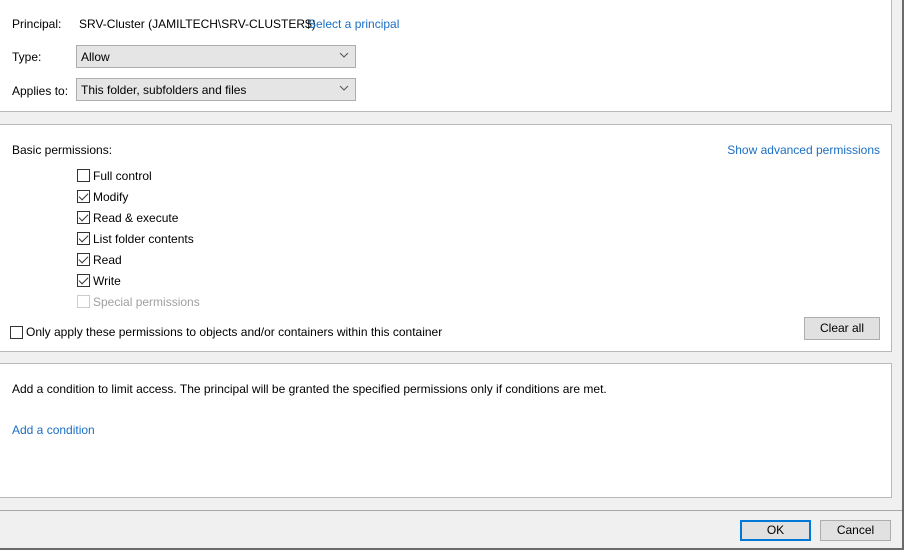  I want to click on applies-to-selected-value: This folder, subfolders and files, so click(164, 90).